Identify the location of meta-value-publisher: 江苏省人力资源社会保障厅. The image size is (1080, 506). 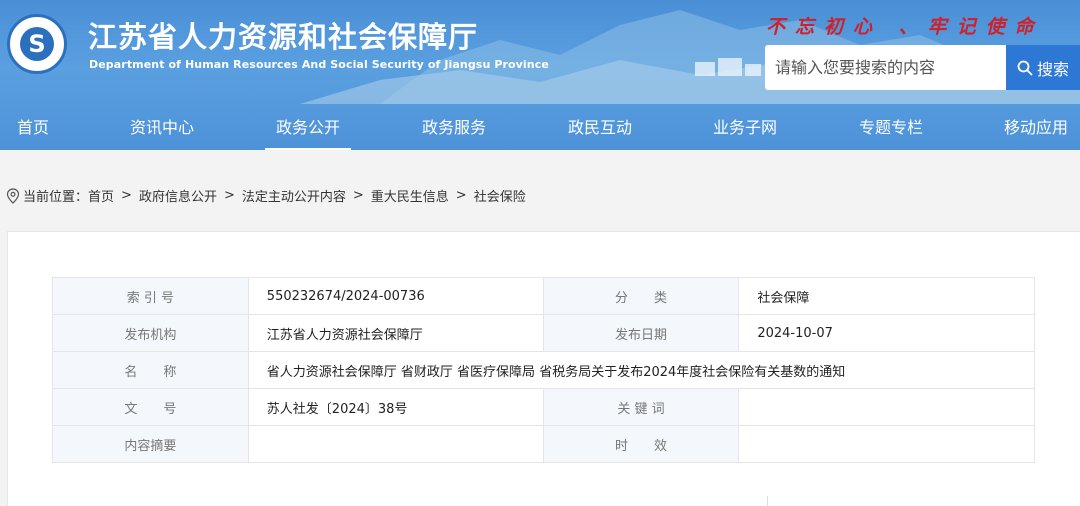
(395, 333).